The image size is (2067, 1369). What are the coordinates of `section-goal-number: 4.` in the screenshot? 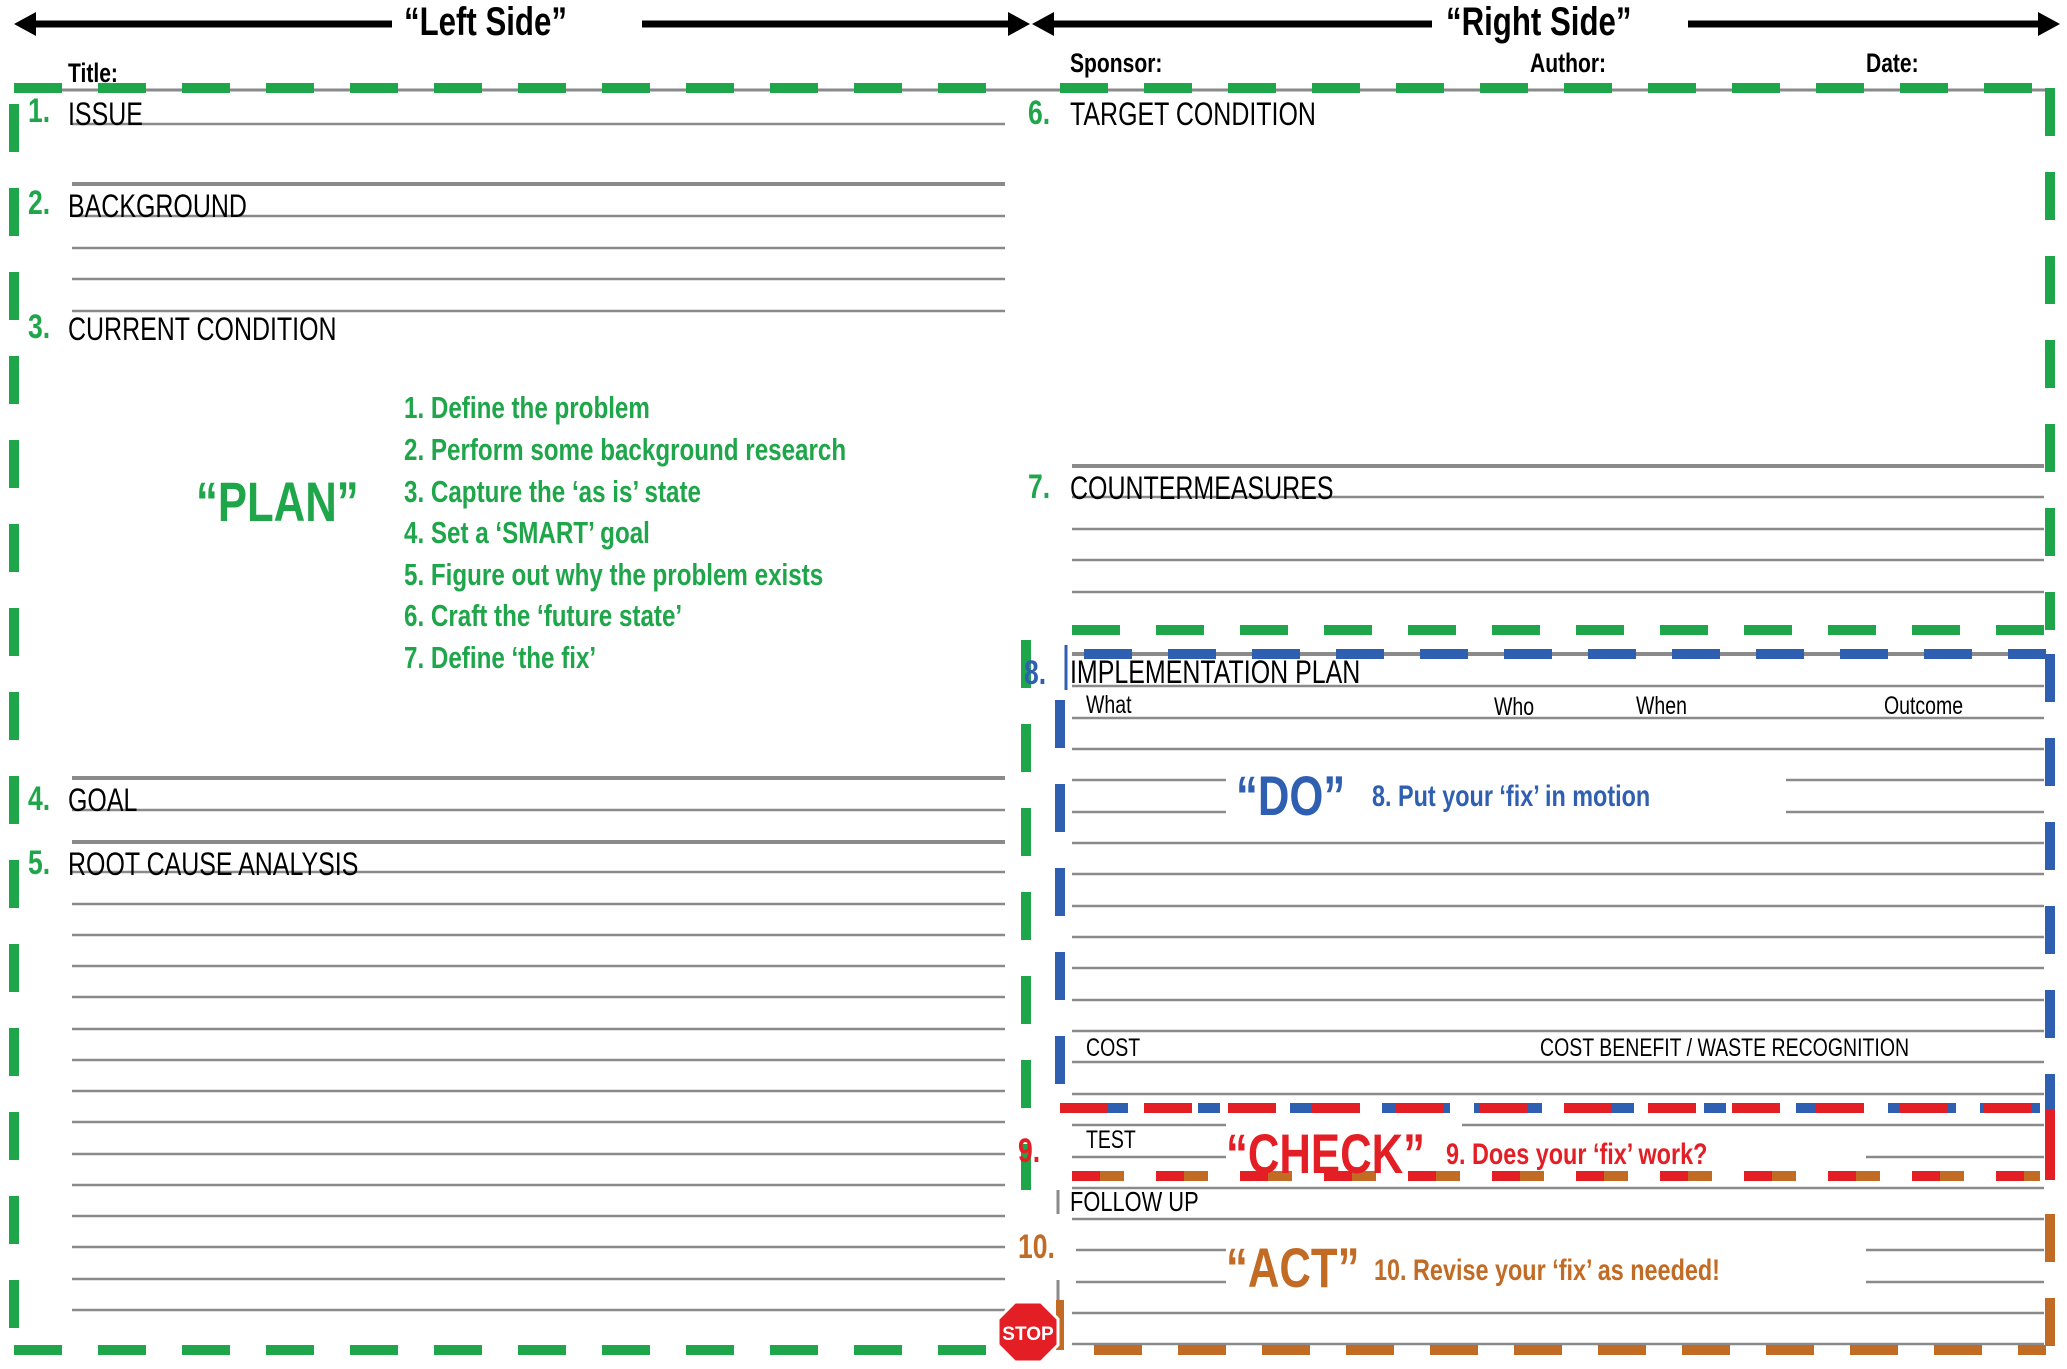 It's located at (39, 799).